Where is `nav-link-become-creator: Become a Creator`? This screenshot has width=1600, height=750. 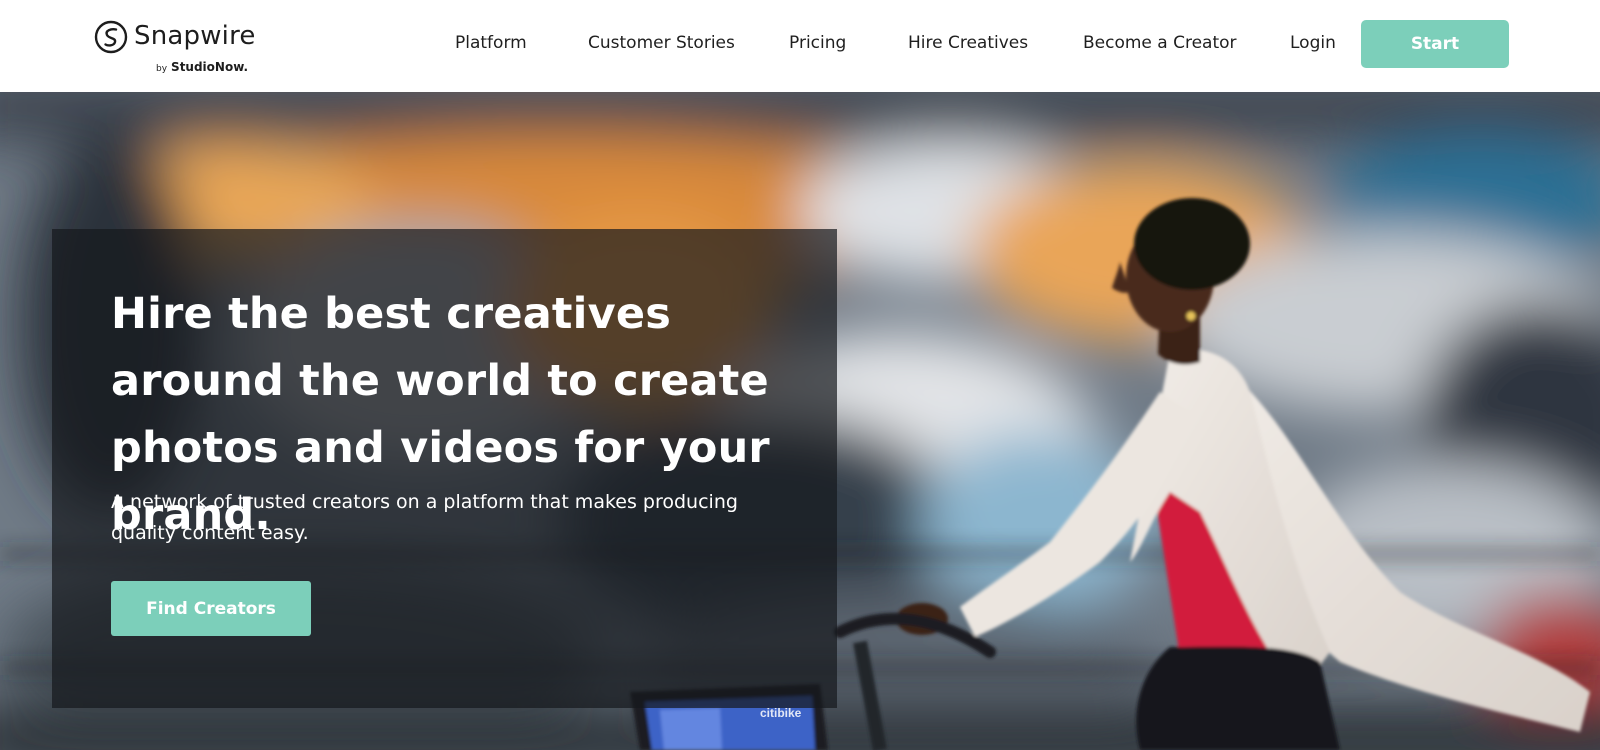
nav-link-become-creator: Become a Creator is located at coordinates (1160, 43).